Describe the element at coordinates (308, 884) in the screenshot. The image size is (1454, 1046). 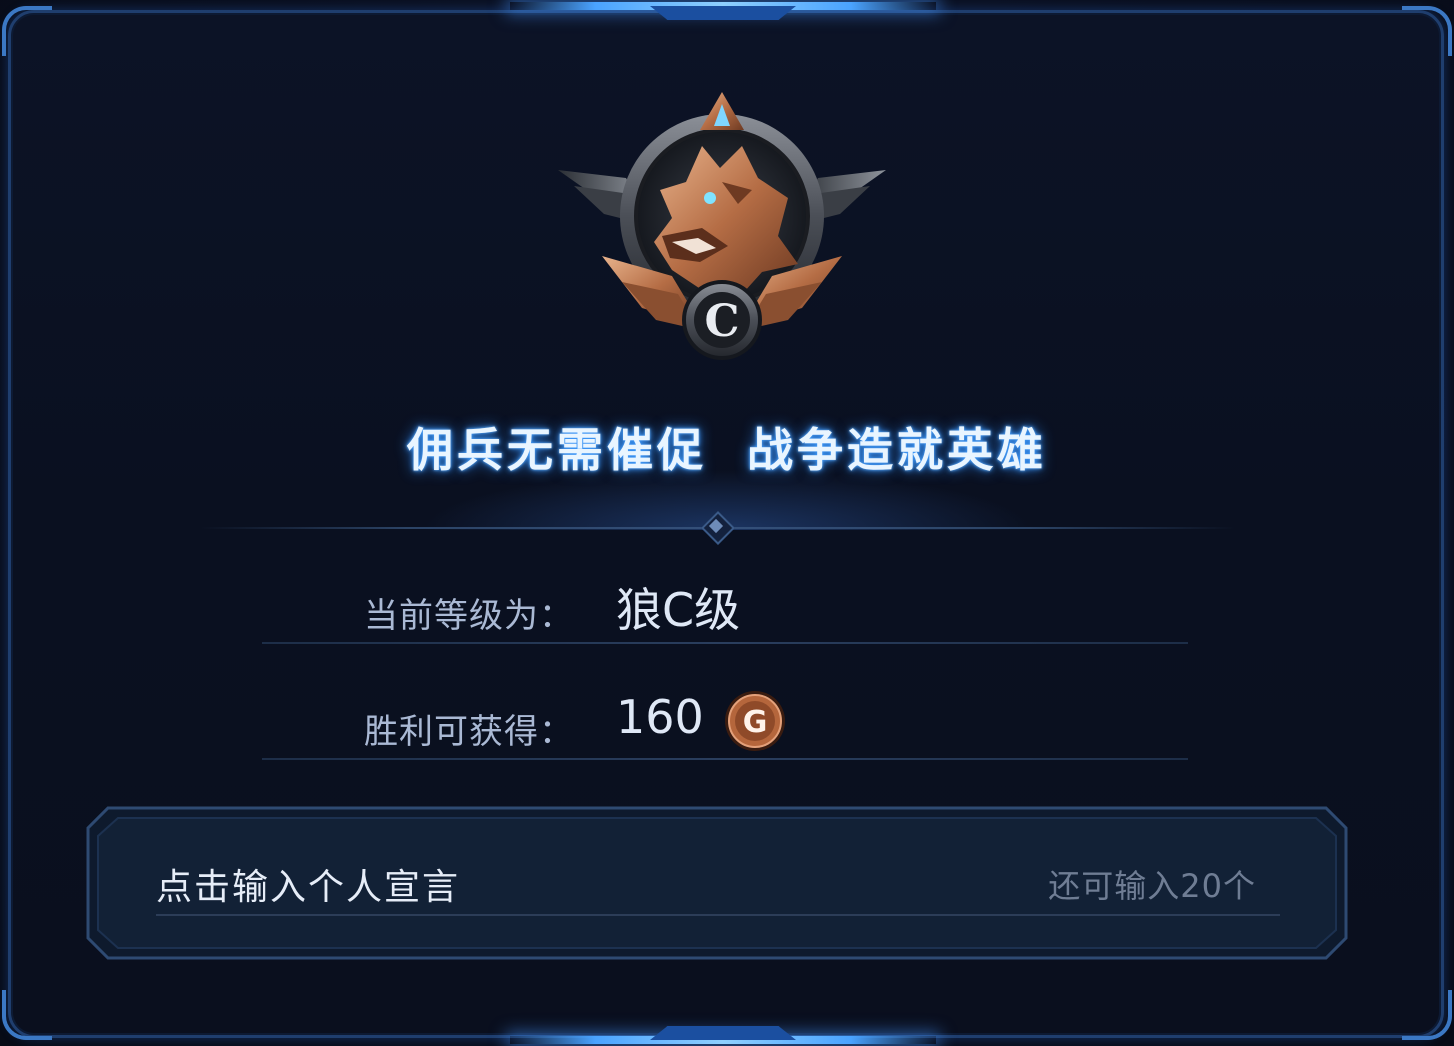
I see `declaration-input: 点击输入个人宣言` at that location.